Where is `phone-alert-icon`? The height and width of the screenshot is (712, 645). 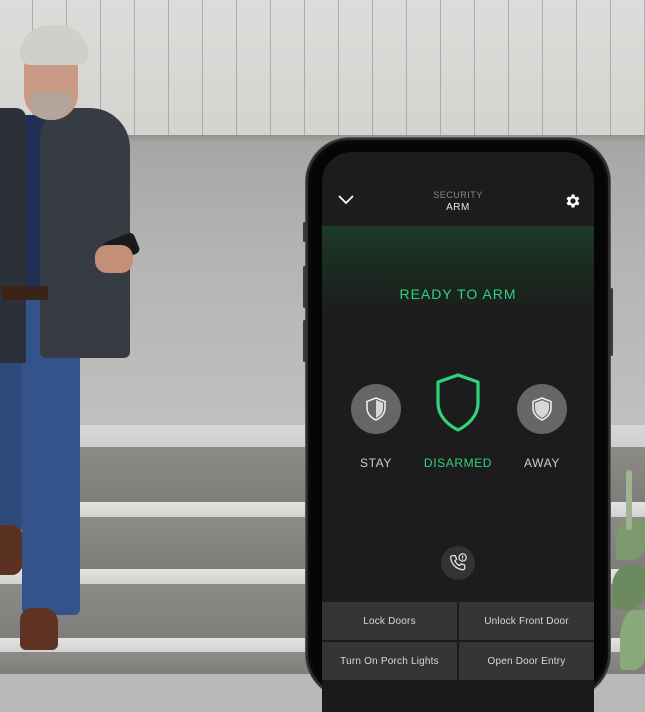 phone-alert-icon is located at coordinates (458, 562).